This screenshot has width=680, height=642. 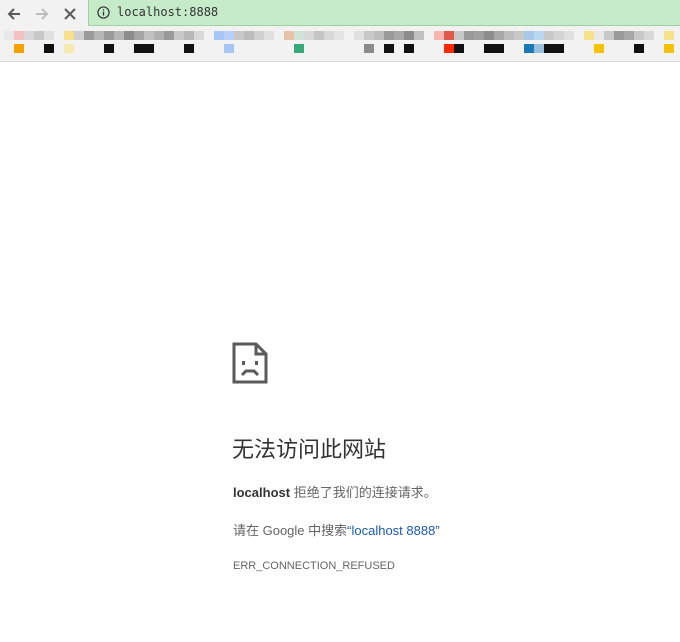 I want to click on arrow-right-icon, so click(x=42, y=14).